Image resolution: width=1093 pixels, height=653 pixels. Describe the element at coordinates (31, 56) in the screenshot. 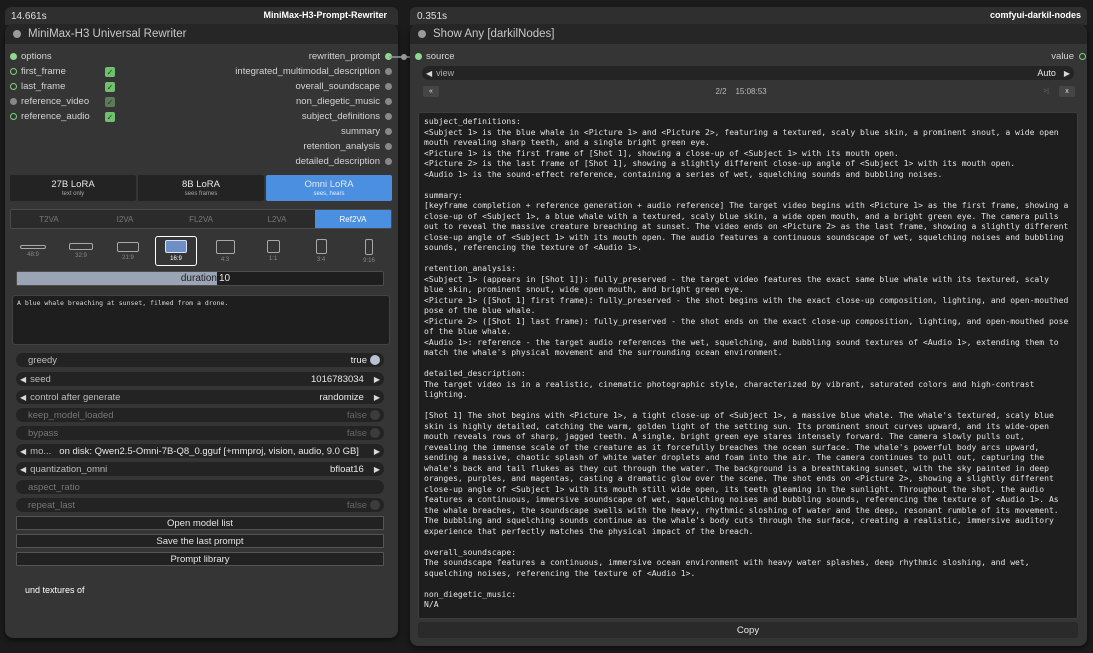

I see `input-options: options` at that location.